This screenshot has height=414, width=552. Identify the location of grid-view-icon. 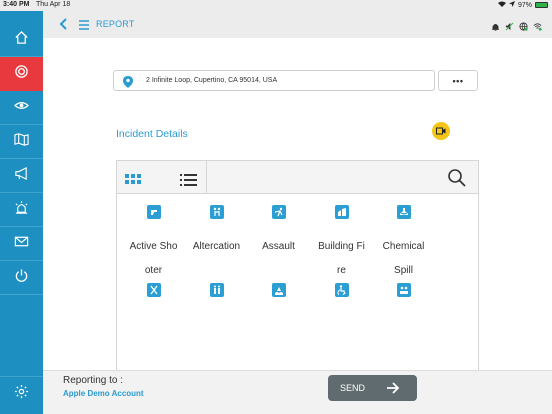
(133, 179).